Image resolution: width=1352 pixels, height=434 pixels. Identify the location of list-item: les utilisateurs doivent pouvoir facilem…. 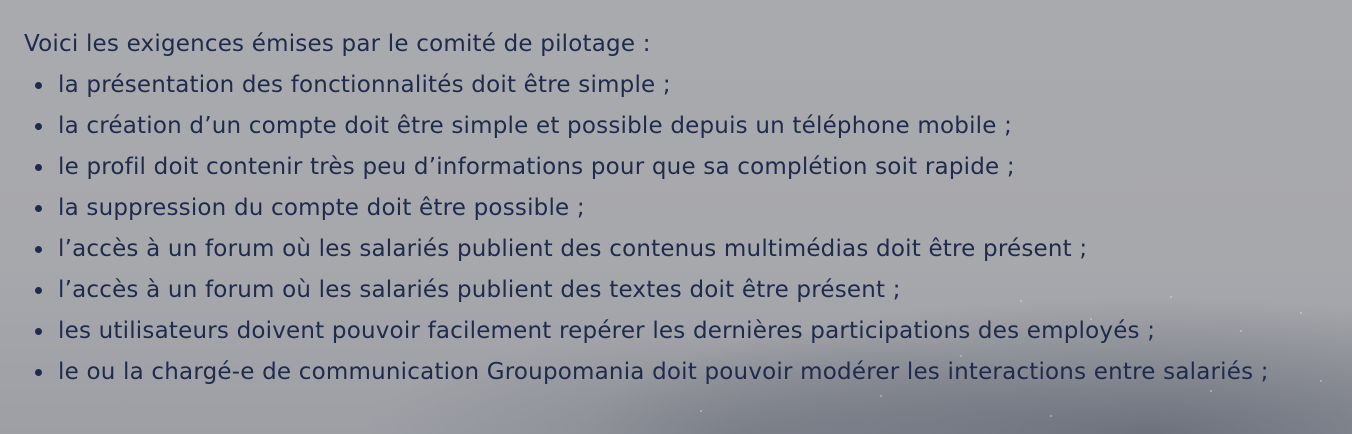
(679, 331).